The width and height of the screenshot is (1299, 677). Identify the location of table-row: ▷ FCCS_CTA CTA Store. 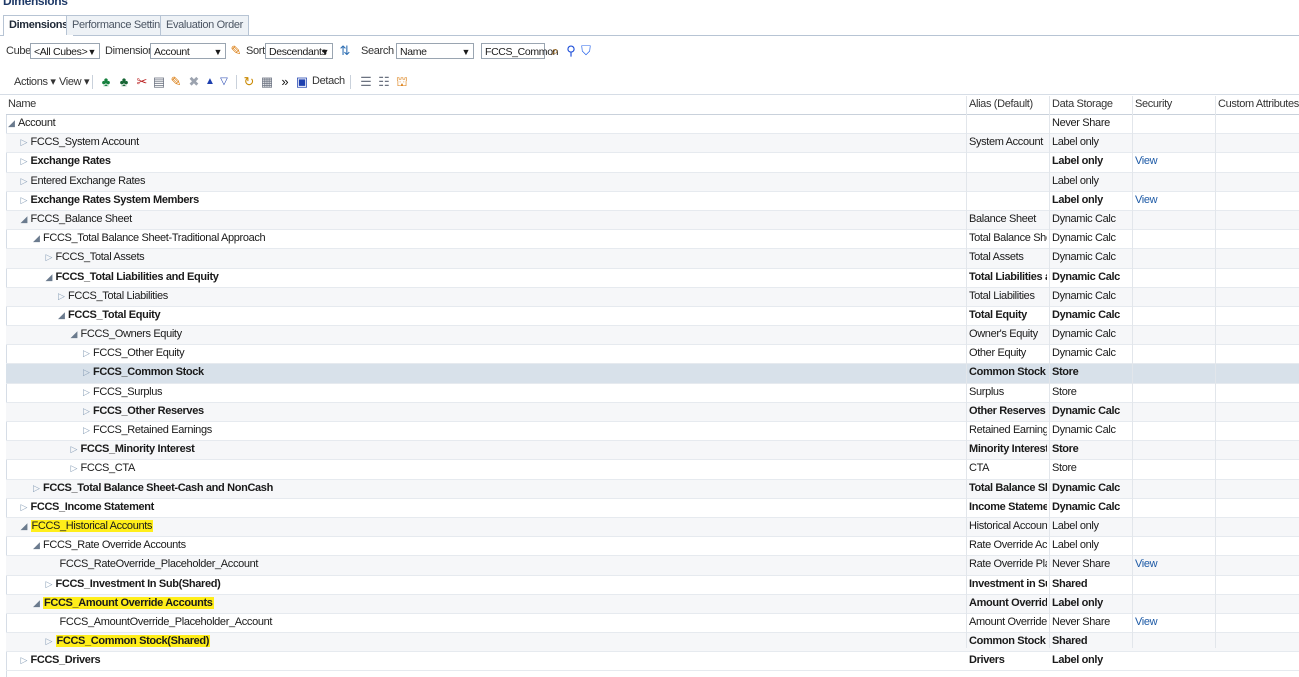
(652, 470).